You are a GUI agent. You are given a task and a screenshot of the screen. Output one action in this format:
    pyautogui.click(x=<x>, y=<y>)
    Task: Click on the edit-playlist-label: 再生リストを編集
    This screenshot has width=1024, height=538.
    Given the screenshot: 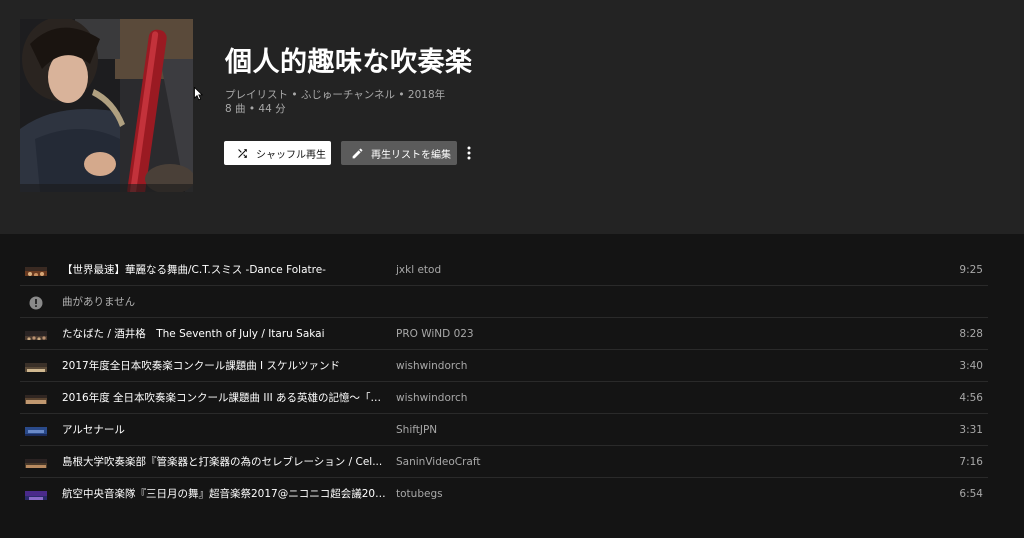 What is the action you would take?
    pyautogui.click(x=411, y=155)
    